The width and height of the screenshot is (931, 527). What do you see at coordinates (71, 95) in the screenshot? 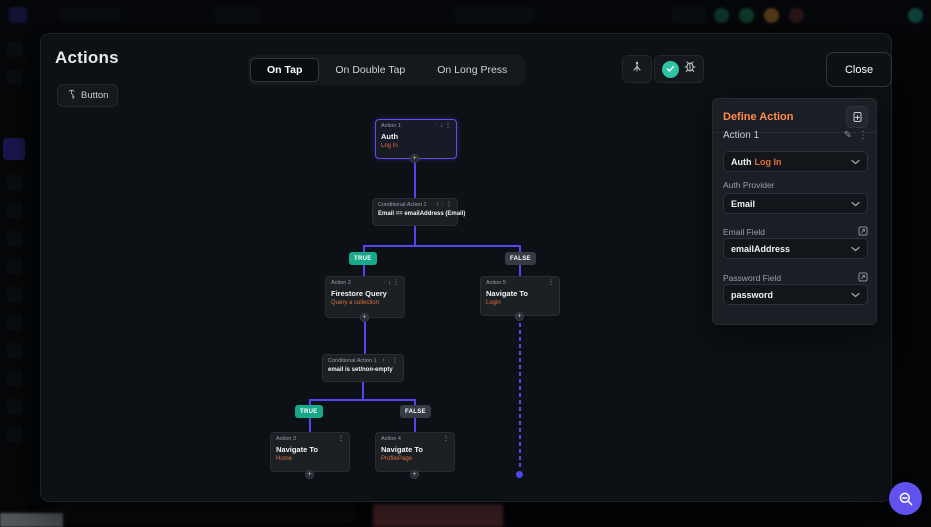
I see `tap-gesture-icon` at bounding box center [71, 95].